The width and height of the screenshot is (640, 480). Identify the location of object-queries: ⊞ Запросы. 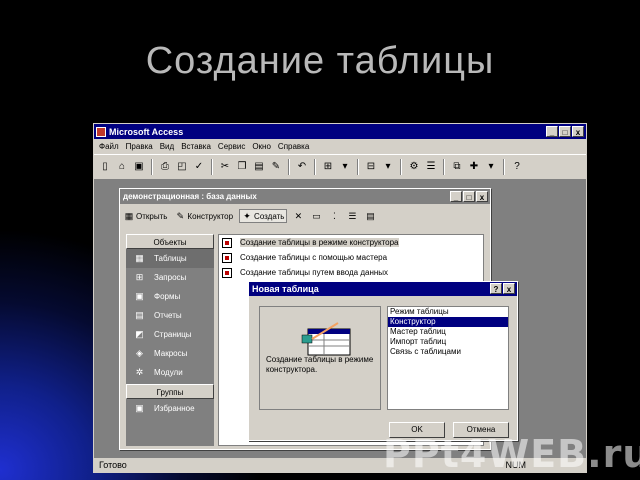
(170, 277).